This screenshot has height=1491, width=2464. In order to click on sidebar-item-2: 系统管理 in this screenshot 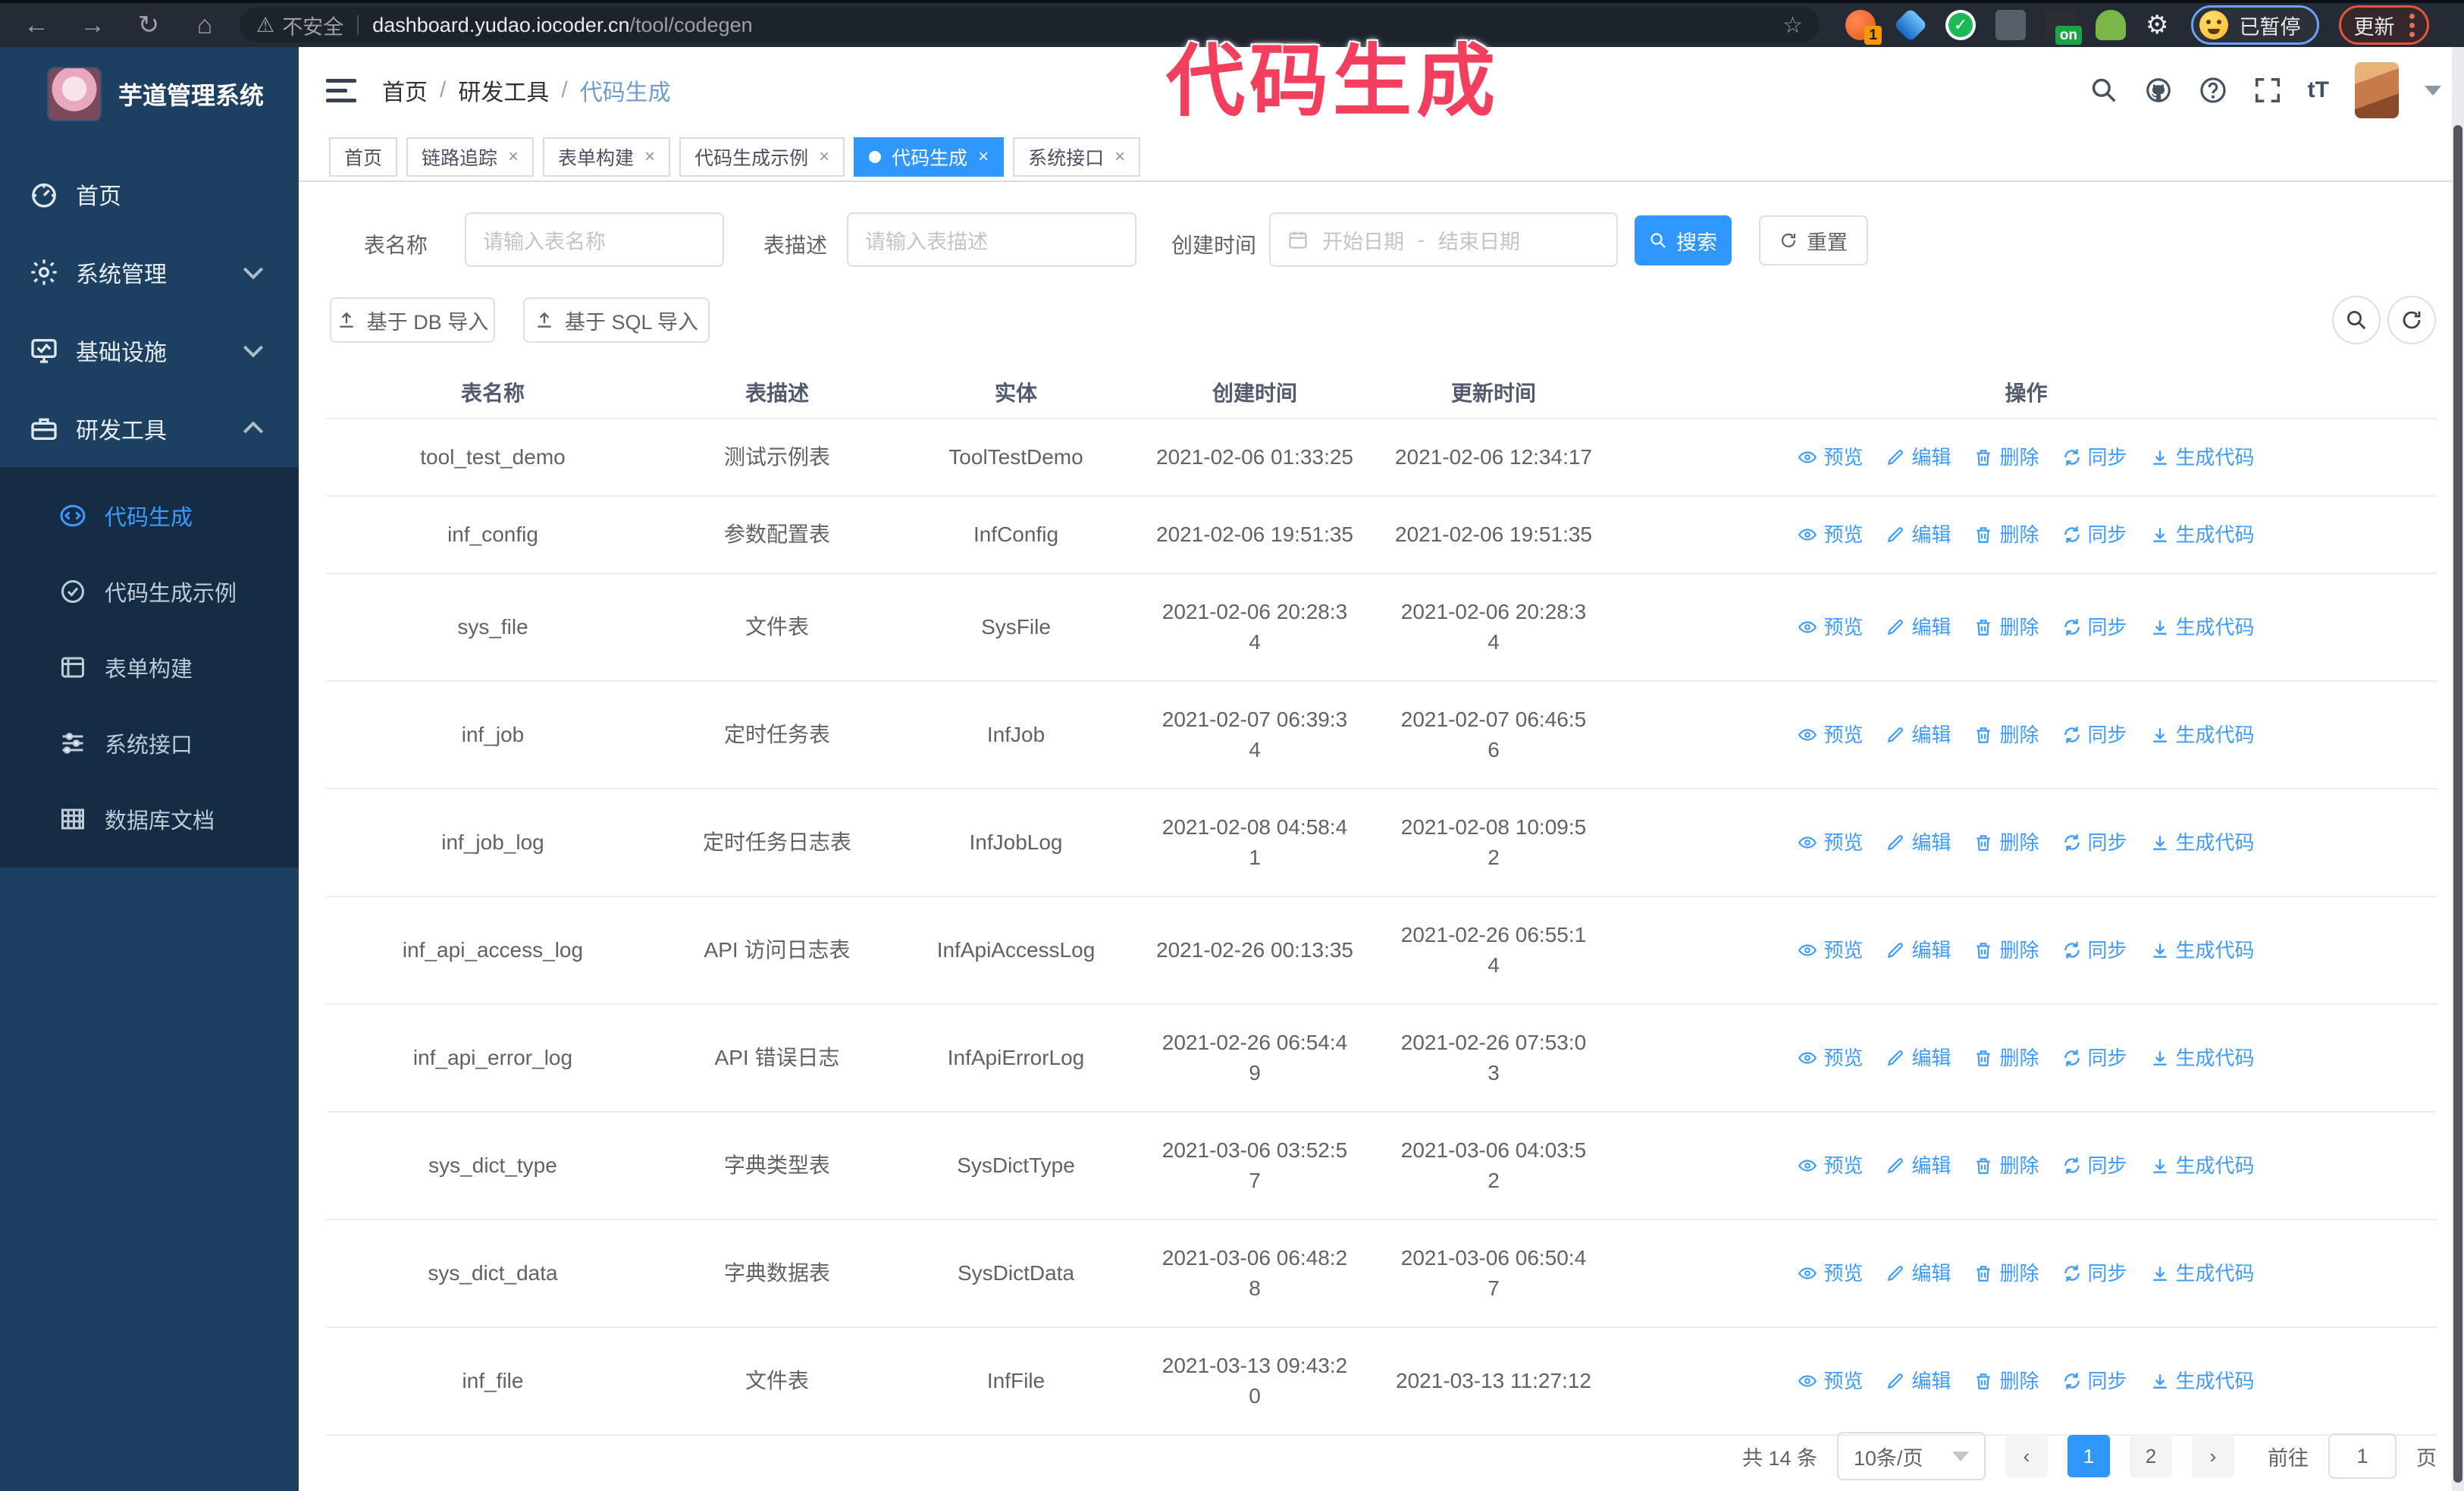, I will do `click(150, 272)`.